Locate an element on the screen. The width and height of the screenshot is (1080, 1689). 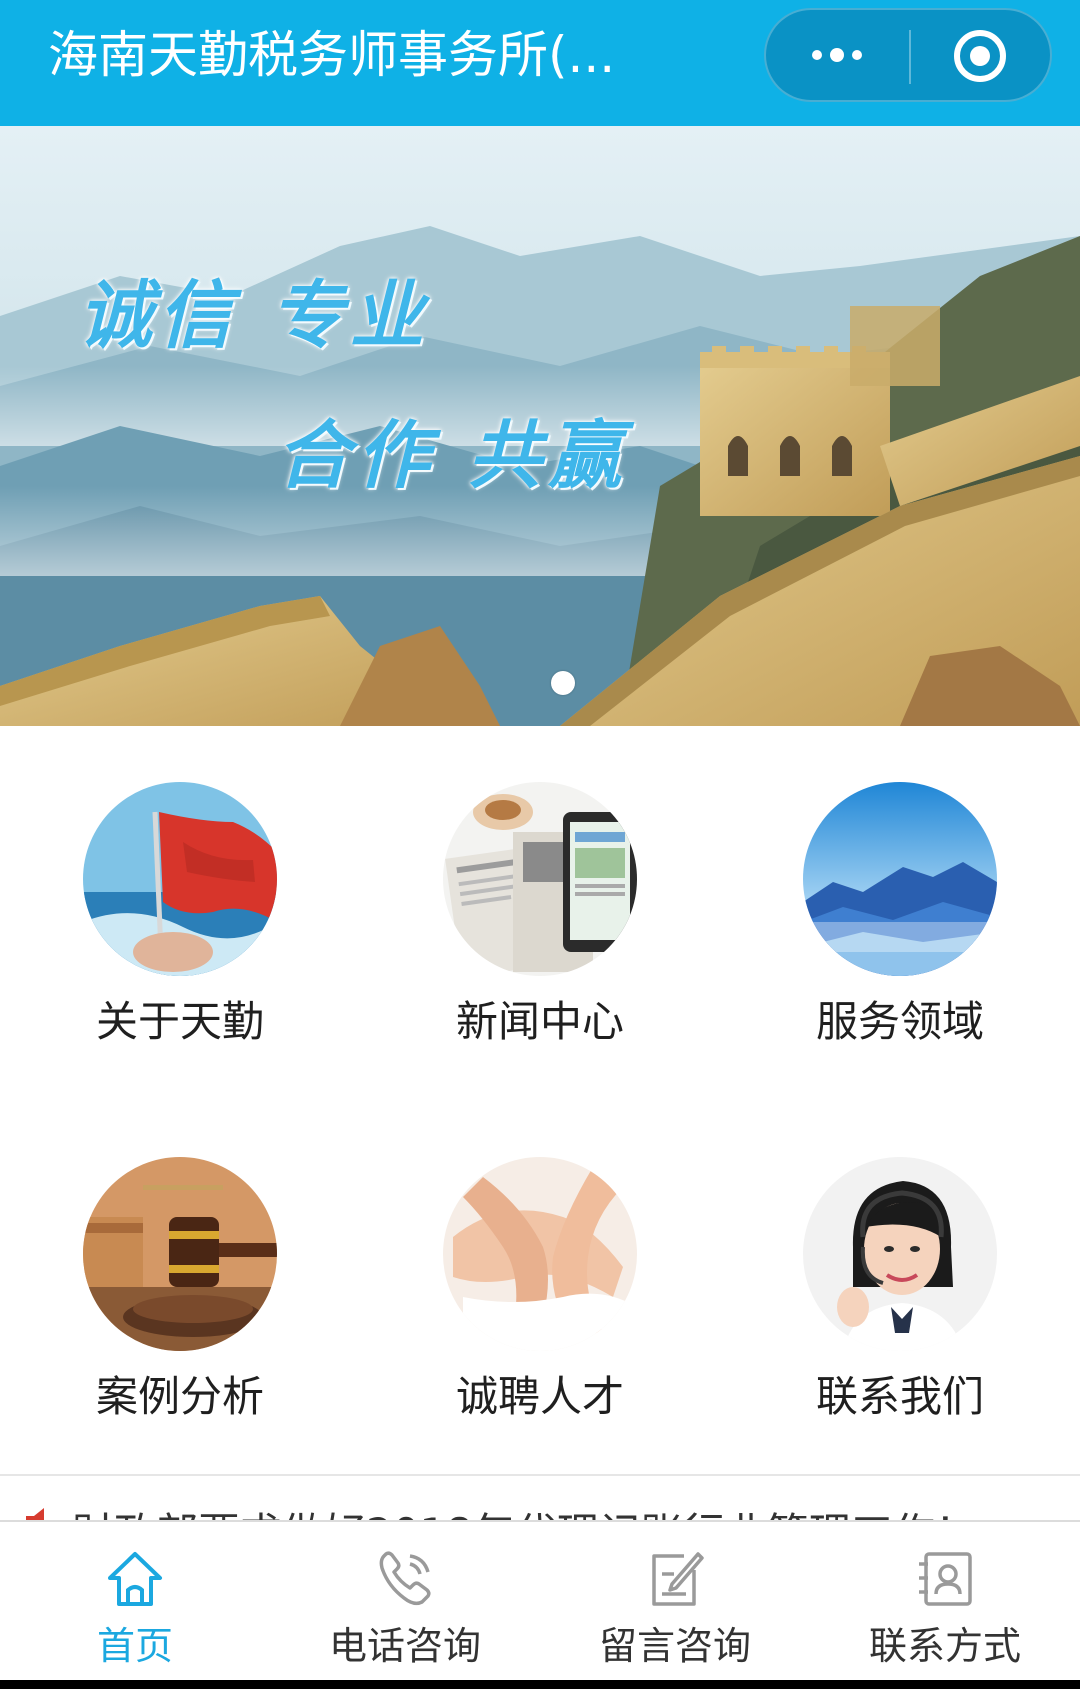
customer-service-image is located at coordinates (900, 1254).